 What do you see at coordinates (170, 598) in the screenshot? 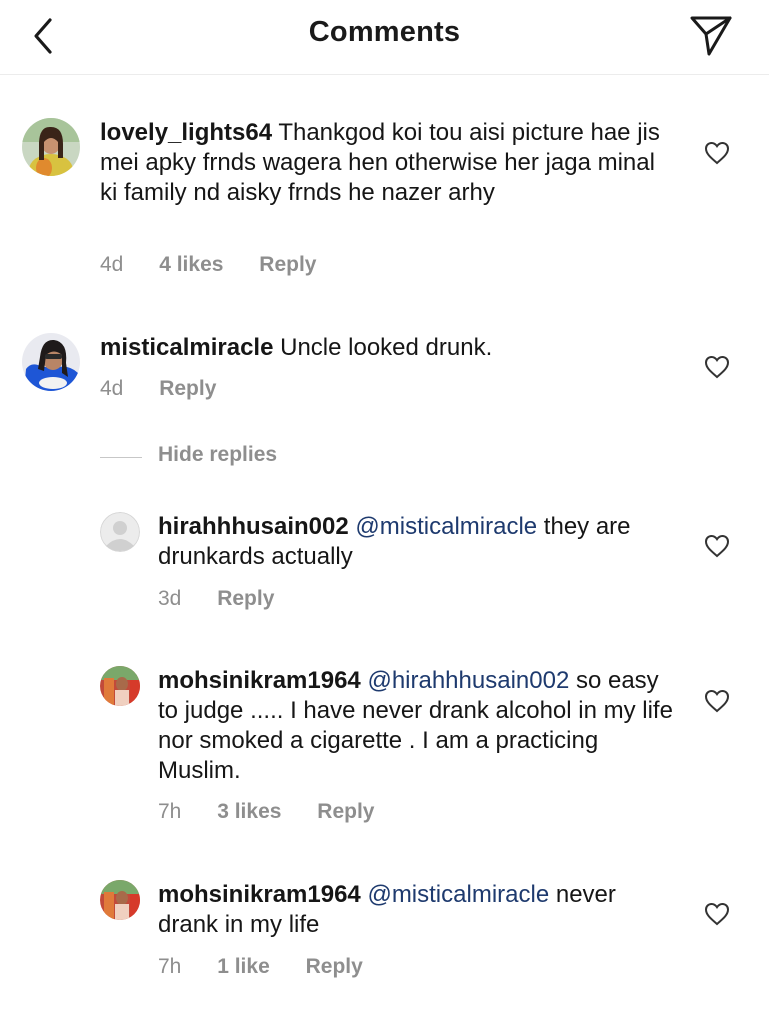
I see `reply-time: 3d` at bounding box center [170, 598].